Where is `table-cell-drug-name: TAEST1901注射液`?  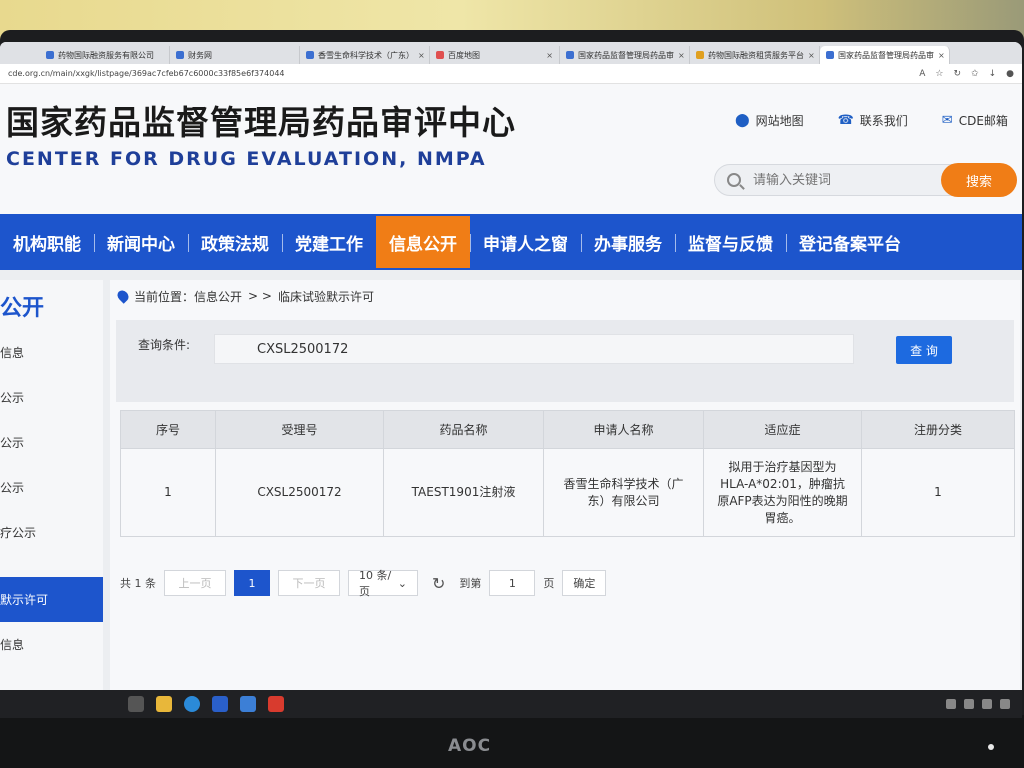
table-cell-drug-name: TAEST1901注射液 is located at coordinates (463, 492).